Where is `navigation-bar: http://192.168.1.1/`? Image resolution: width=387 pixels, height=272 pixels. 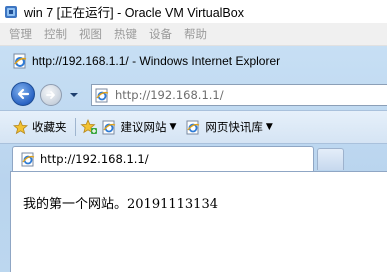 navigation-bar: http://192.168.1.1/ is located at coordinates (193, 93).